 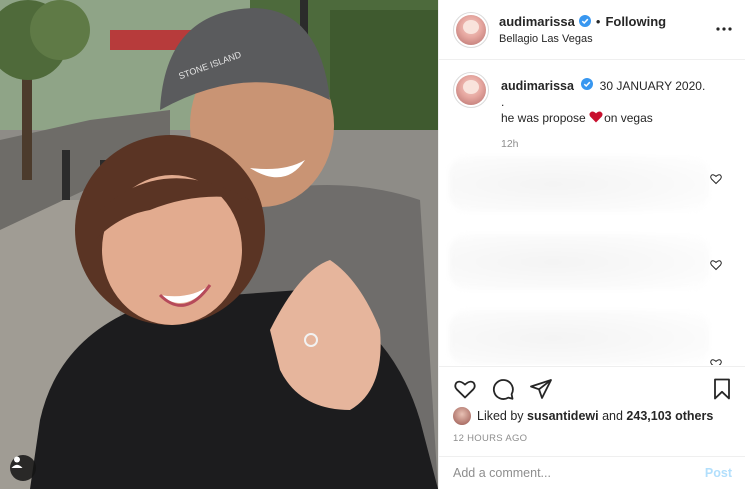 What do you see at coordinates (500, 416) in the screenshot?
I see `likes-prefix: Liked by` at bounding box center [500, 416].